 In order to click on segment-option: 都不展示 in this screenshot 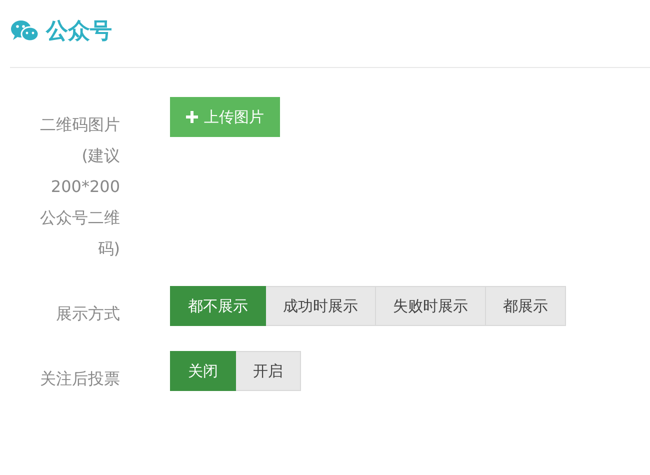, I will do `click(218, 306)`.